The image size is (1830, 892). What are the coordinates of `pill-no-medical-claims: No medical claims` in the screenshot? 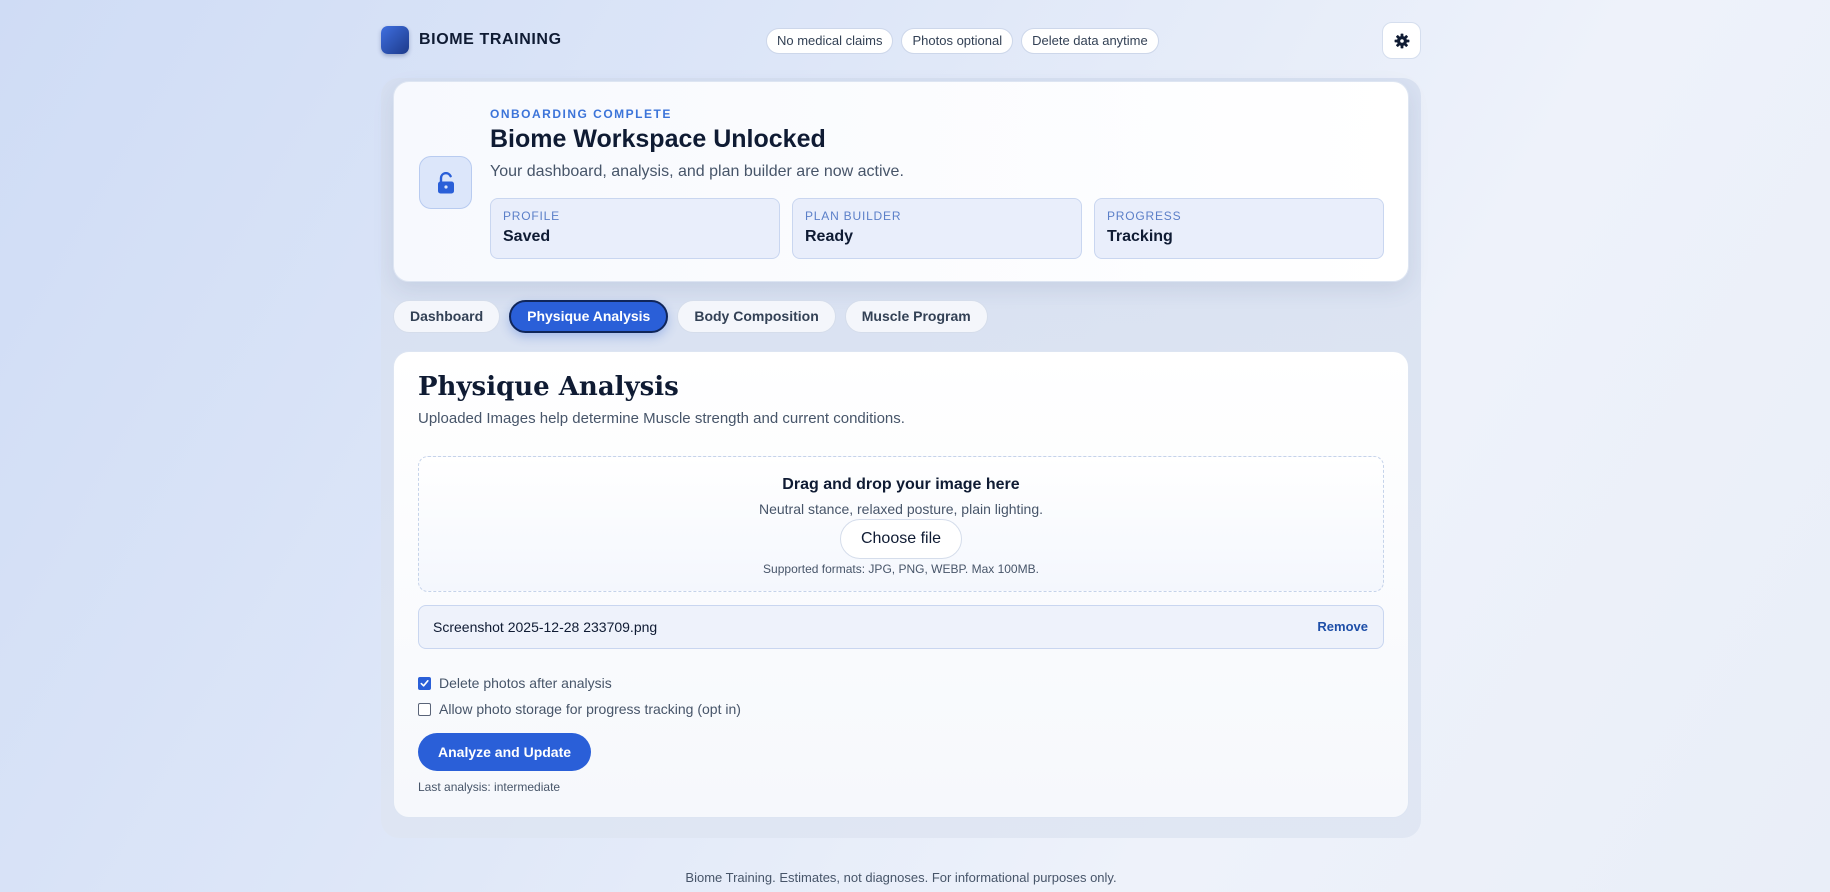 It's located at (830, 41).